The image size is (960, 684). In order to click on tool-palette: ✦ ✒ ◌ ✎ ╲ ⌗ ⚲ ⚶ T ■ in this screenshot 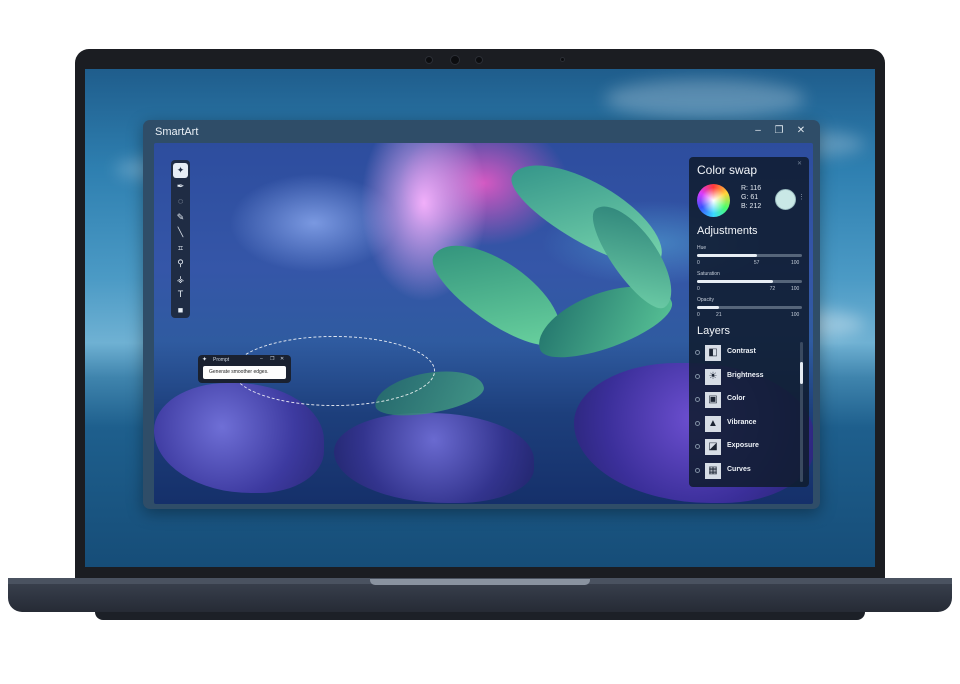, I will do `click(180, 239)`.